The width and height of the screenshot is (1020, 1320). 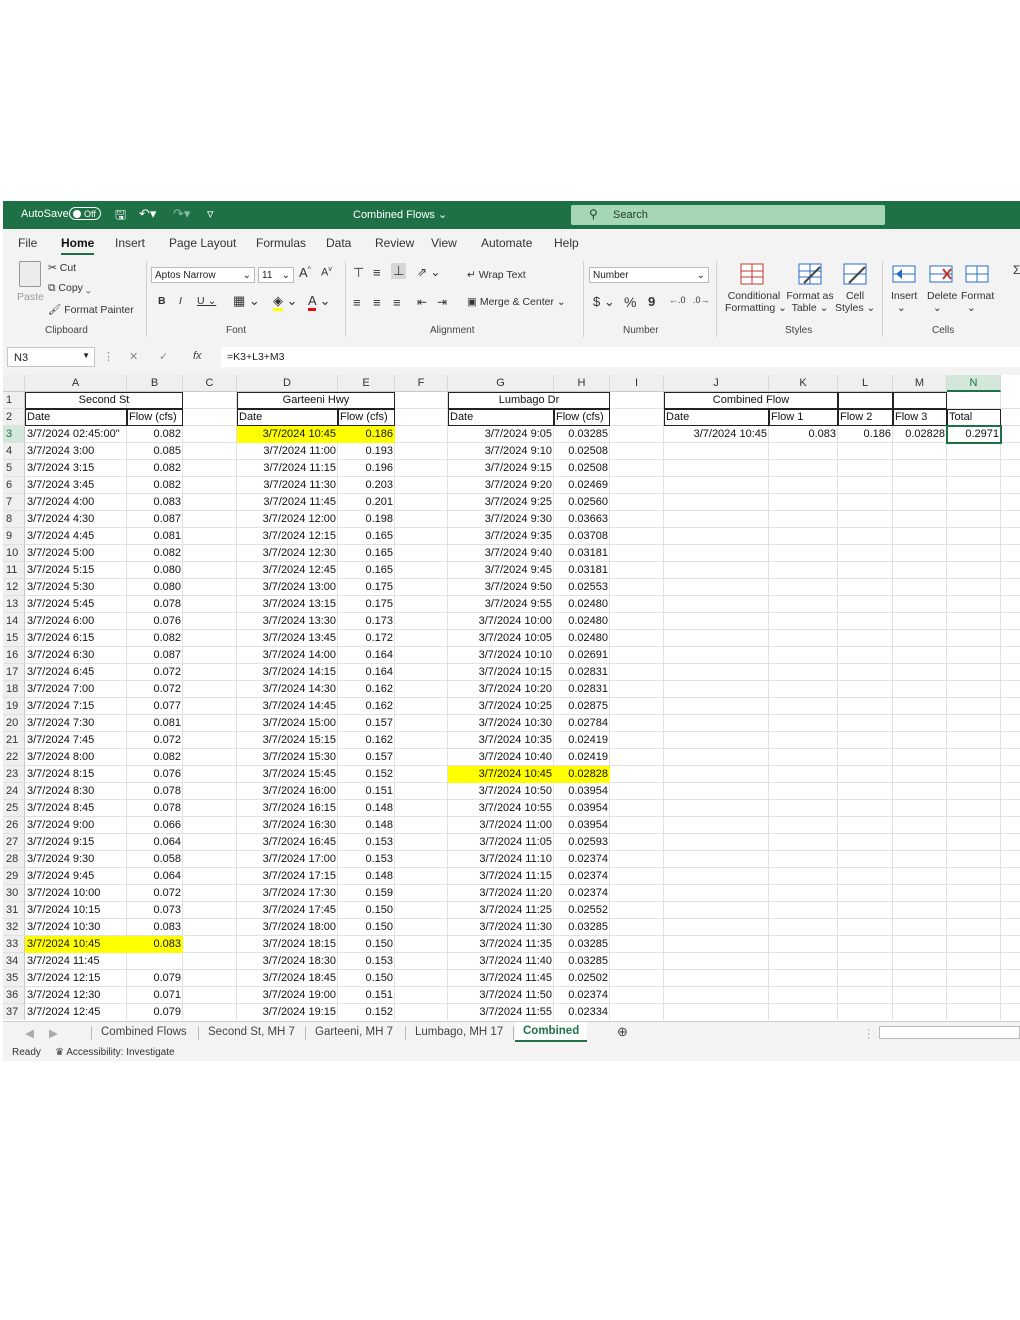 I want to click on column-header-M: M, so click(x=920, y=383).